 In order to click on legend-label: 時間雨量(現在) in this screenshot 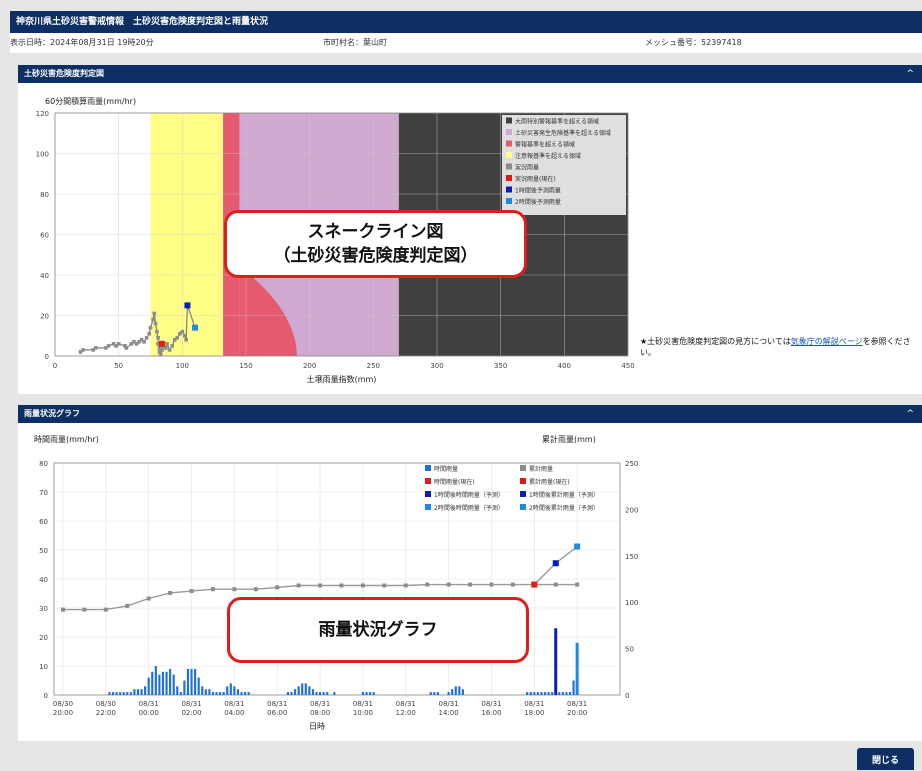, I will do `click(454, 482)`.